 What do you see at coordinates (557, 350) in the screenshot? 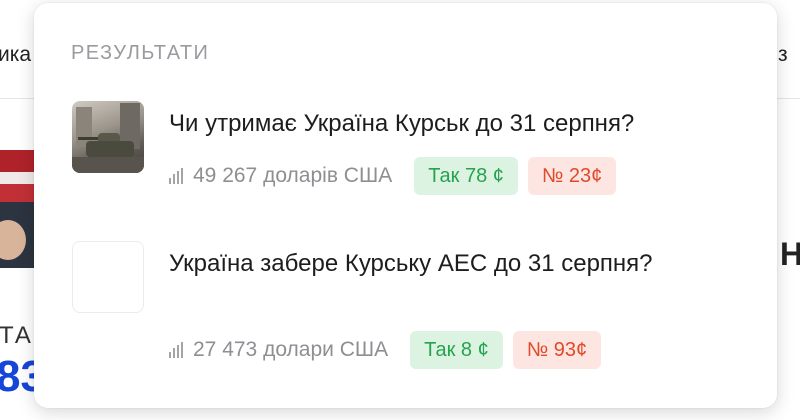
I see `no-price-button: № 93¢` at bounding box center [557, 350].